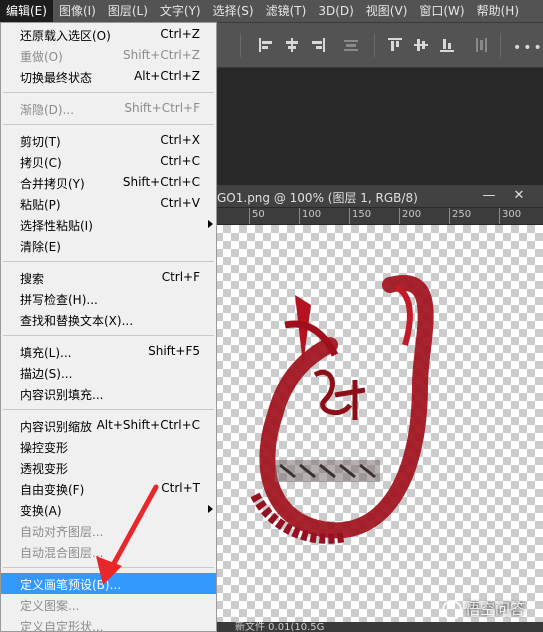  What do you see at coordinates (108, 182) in the screenshot?
I see `menu-item-copy-merged: 合并拷贝(Y) Shift+Ctrl+C` at bounding box center [108, 182].